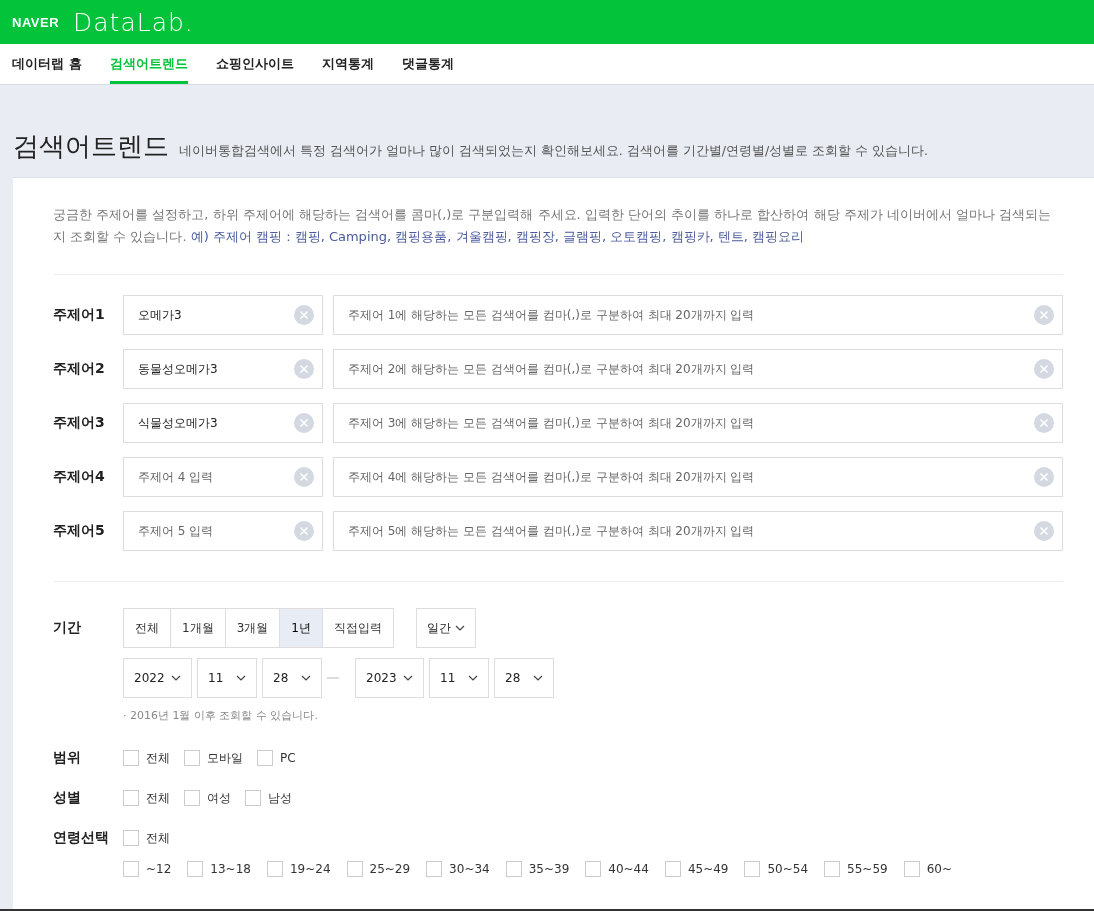 This screenshot has width=1094, height=911. What do you see at coordinates (254, 64) in the screenshot?
I see `nav-tab: 쇼핑인사이트` at bounding box center [254, 64].